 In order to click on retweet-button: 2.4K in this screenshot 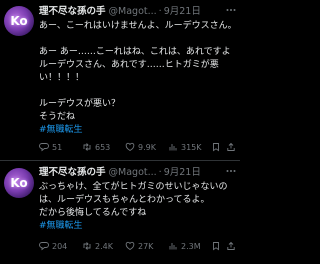, I will do `click(103, 246)`.